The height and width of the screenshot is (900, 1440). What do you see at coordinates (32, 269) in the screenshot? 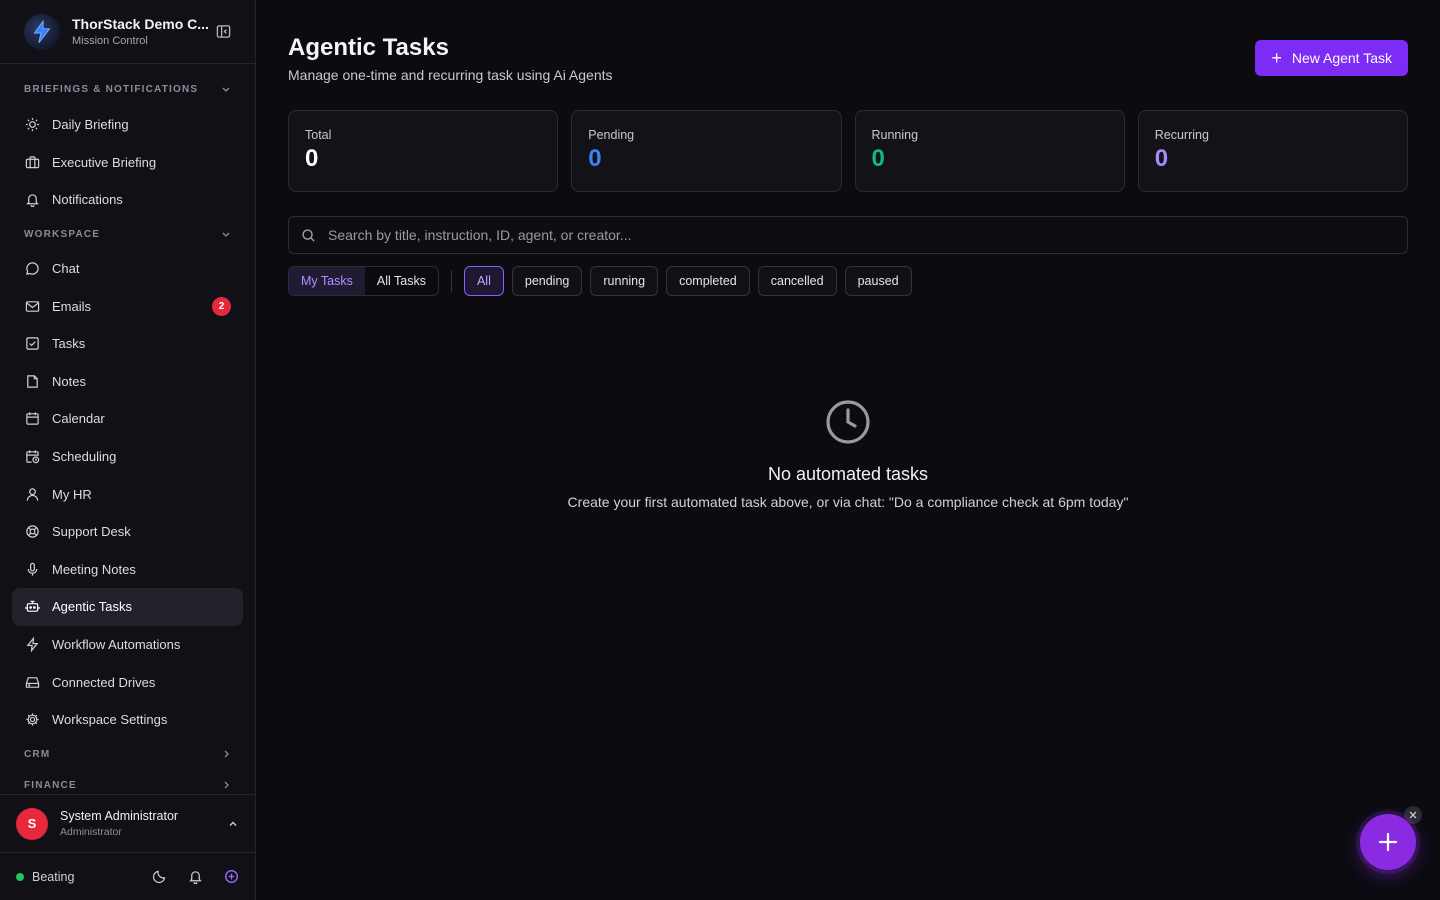
I see `chat-icon` at bounding box center [32, 269].